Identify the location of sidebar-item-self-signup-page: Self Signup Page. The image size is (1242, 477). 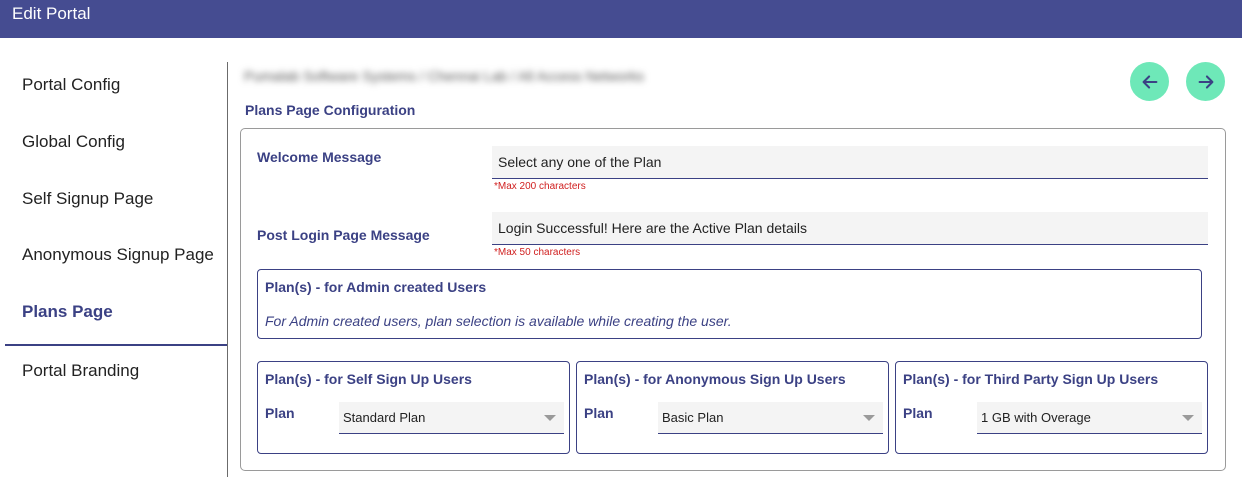
(116, 204).